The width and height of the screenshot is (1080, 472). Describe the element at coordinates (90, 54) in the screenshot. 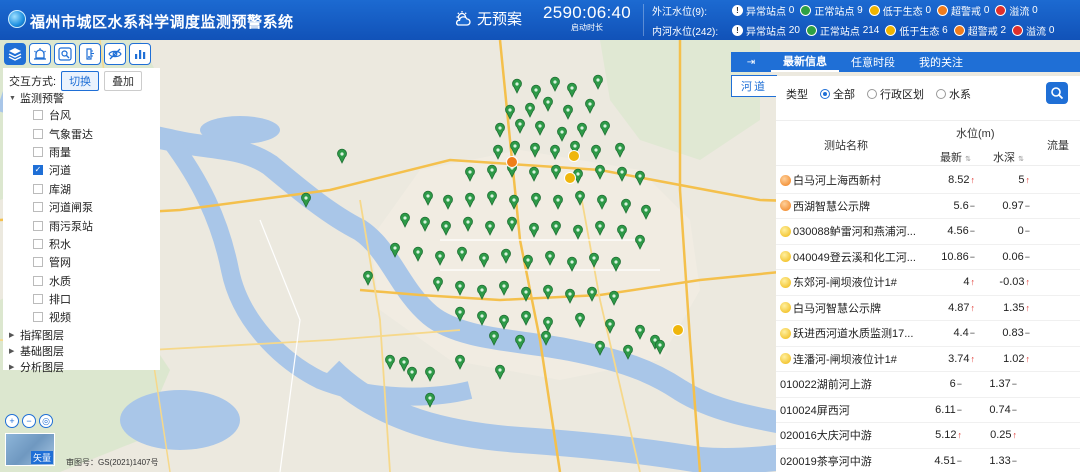

I see `measure-button` at that location.